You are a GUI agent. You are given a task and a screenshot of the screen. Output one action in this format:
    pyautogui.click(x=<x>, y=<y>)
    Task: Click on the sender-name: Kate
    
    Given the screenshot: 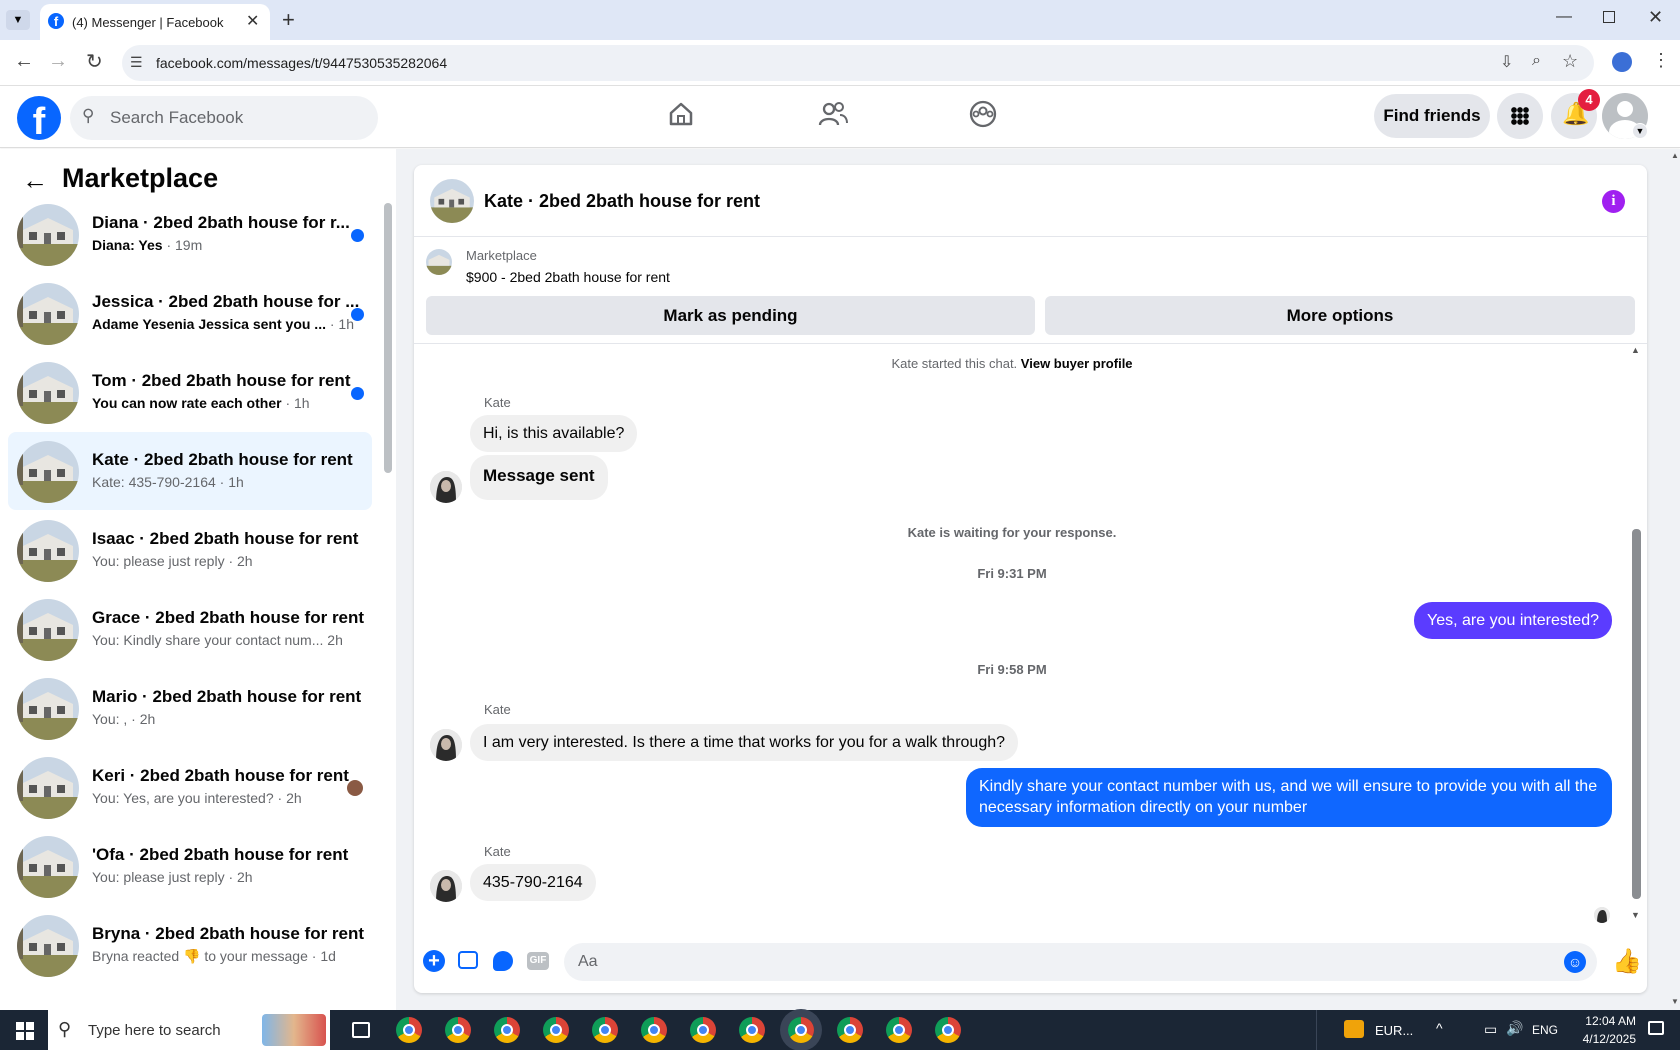 What is the action you would take?
    pyautogui.click(x=497, y=709)
    